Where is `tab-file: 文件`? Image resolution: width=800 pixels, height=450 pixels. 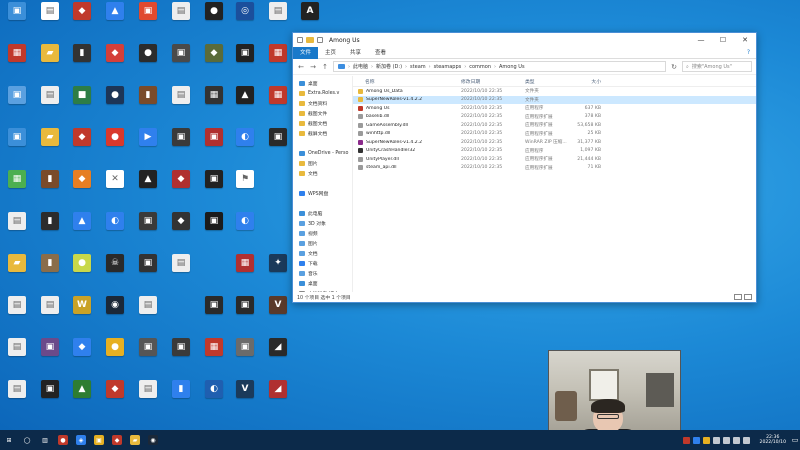
tab-file: 文件 is located at coordinates (306, 52).